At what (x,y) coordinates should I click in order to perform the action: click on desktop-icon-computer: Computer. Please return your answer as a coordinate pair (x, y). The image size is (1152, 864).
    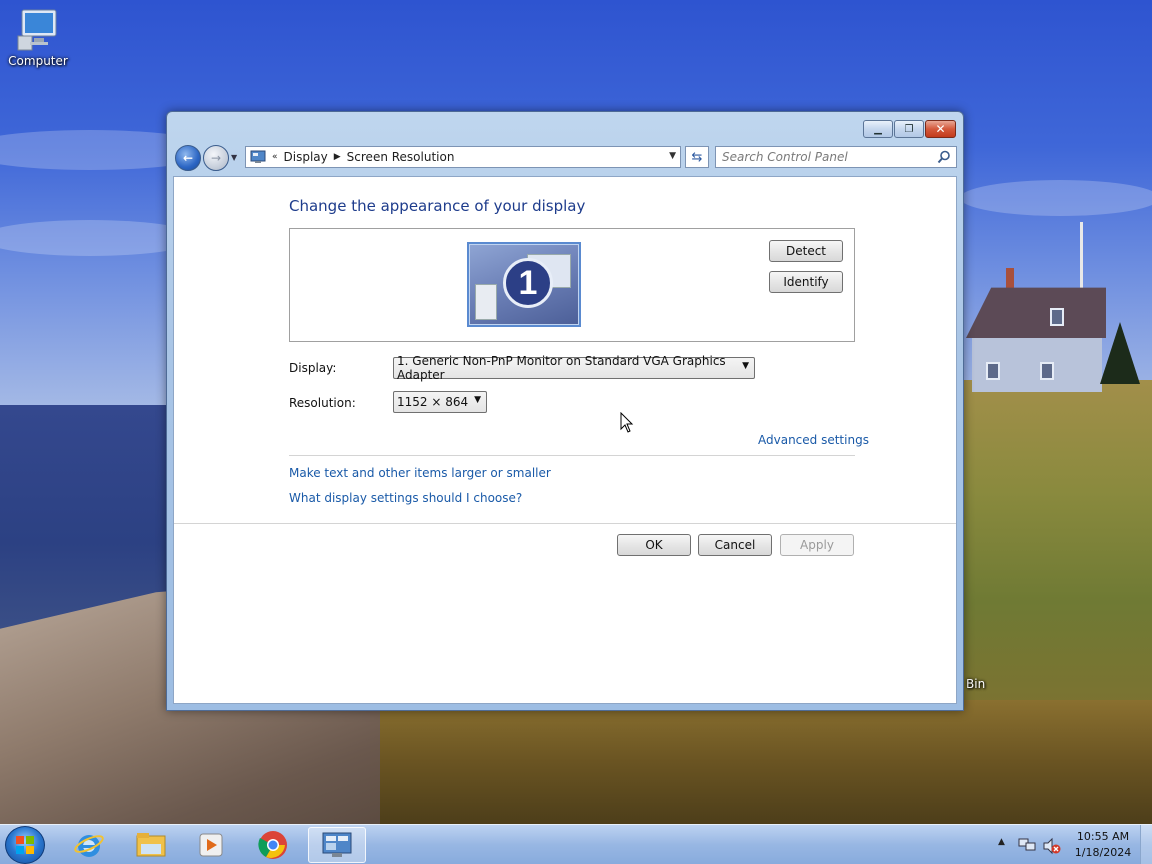
    Looking at the image, I should click on (38, 41).